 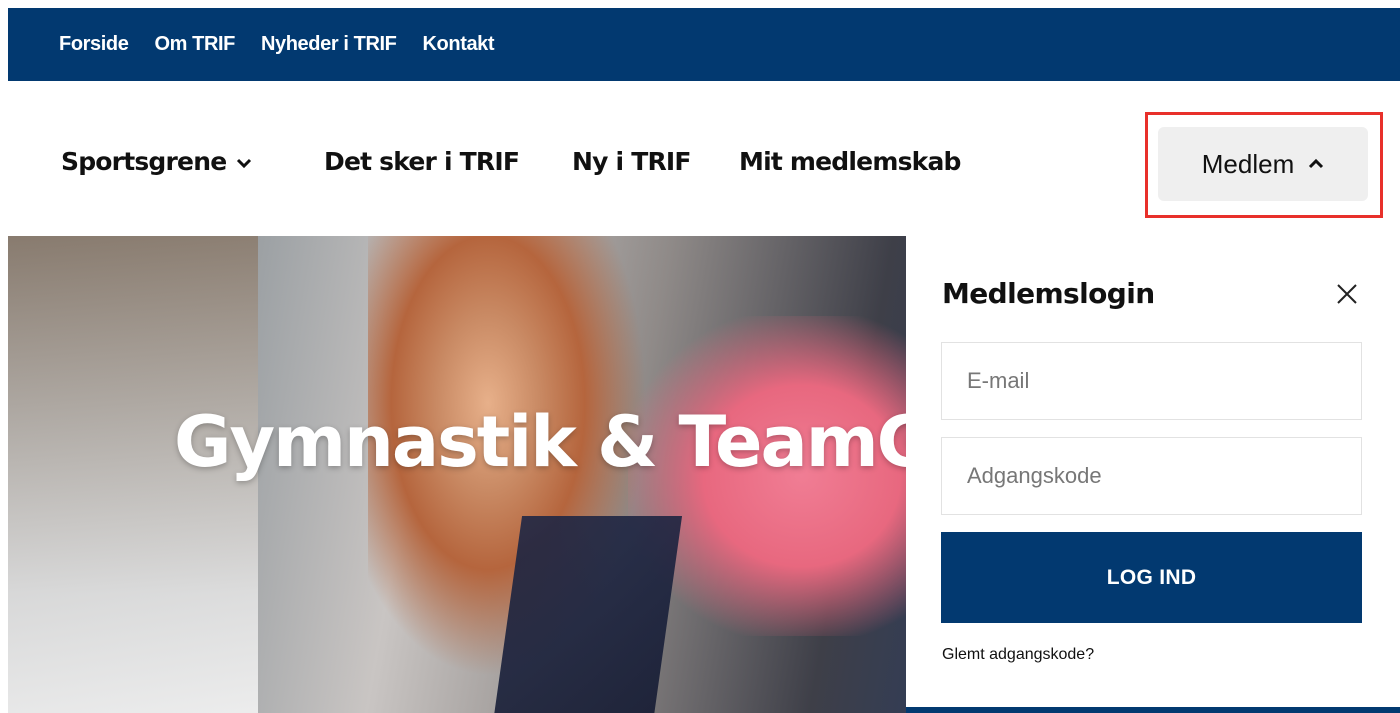 What do you see at coordinates (1048, 293) in the screenshot?
I see `login-title: Medlemslogin` at bounding box center [1048, 293].